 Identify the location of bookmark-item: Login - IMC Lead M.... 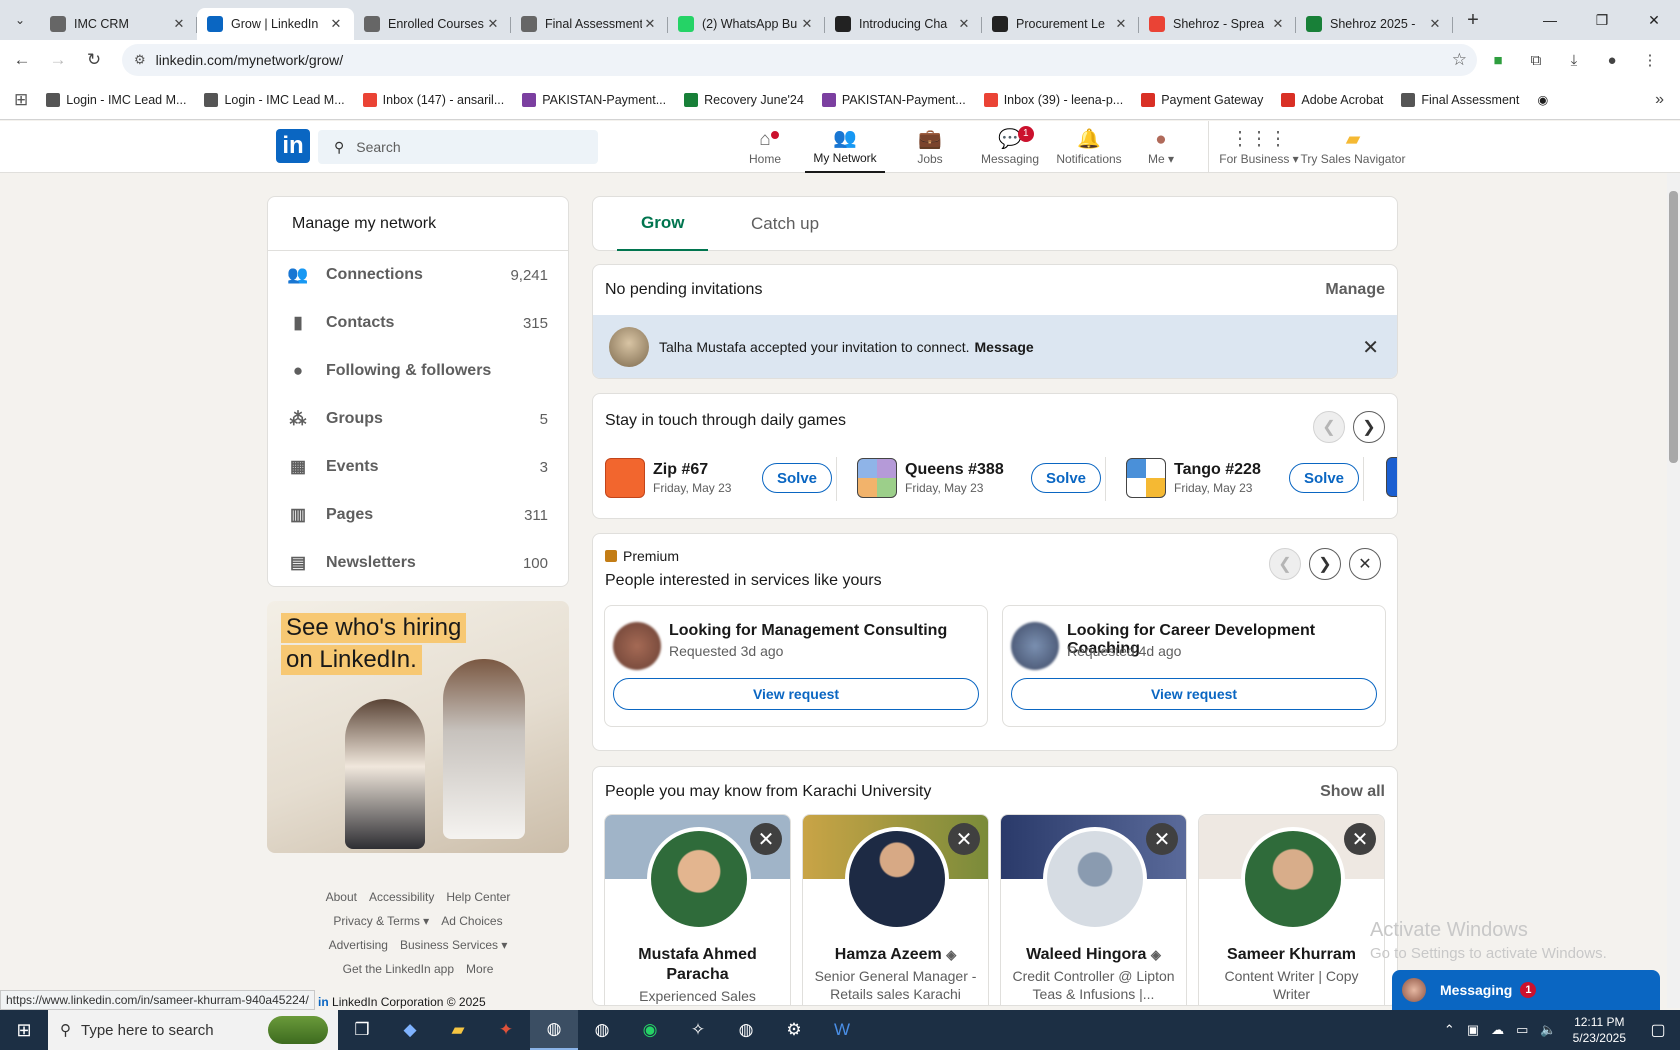
(116, 99).